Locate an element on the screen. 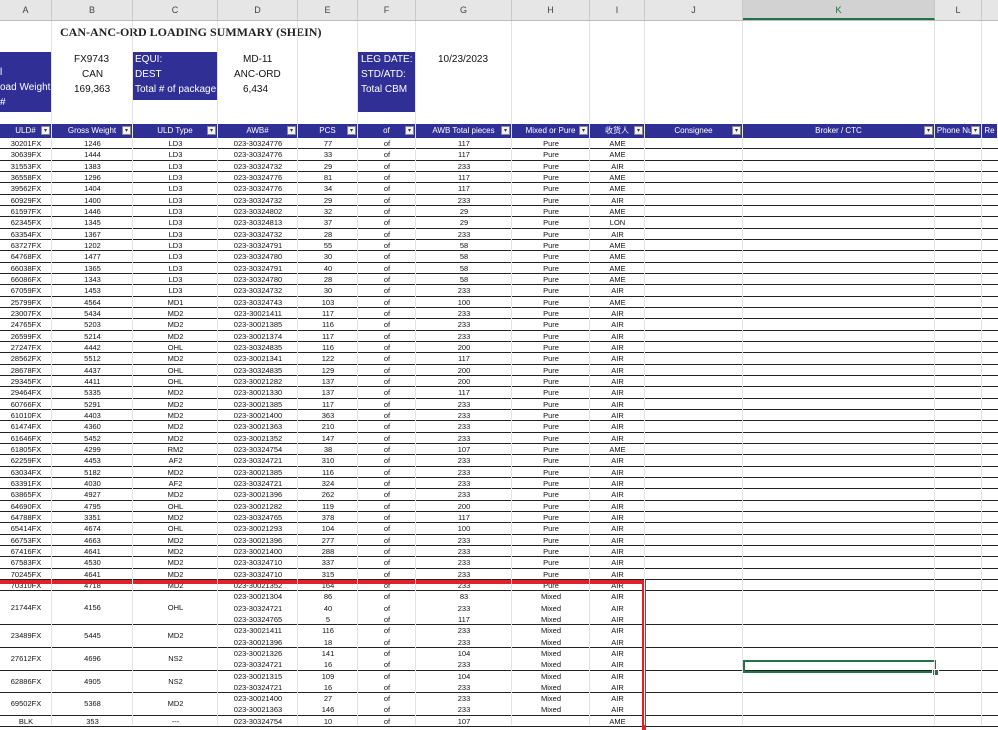 The image size is (998, 730). table-cell: 1365 is located at coordinates (92, 268).